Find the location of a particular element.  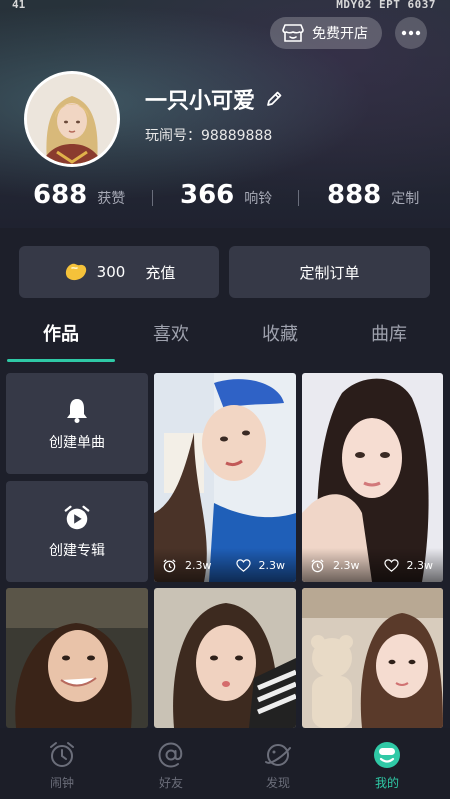

create-album-label: 创建专辑 is located at coordinates (77, 550).